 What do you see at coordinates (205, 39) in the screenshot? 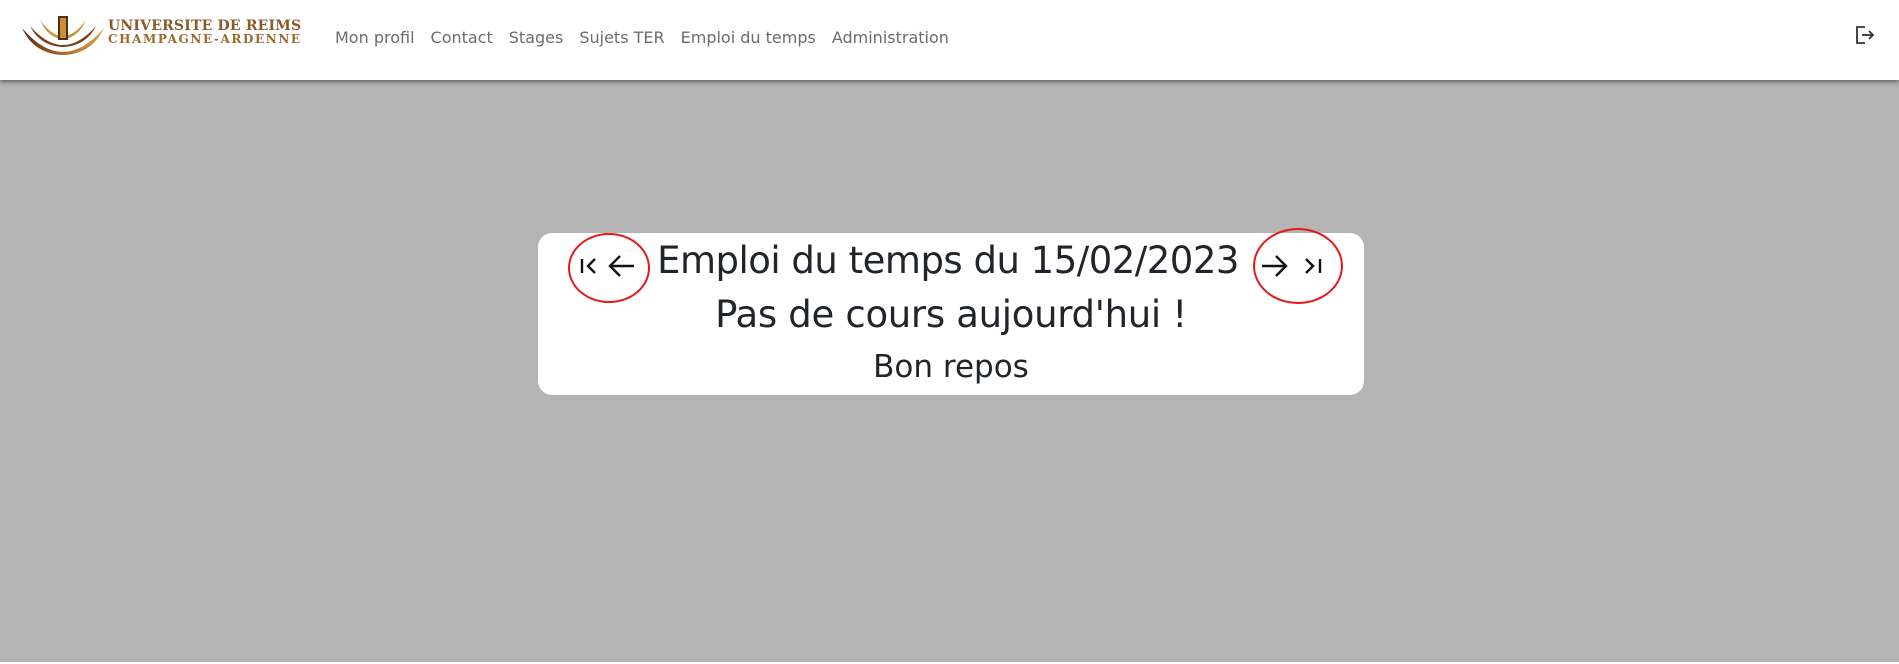
I see `university-name-line2: CHAMPAGNE-ARDENNE` at bounding box center [205, 39].